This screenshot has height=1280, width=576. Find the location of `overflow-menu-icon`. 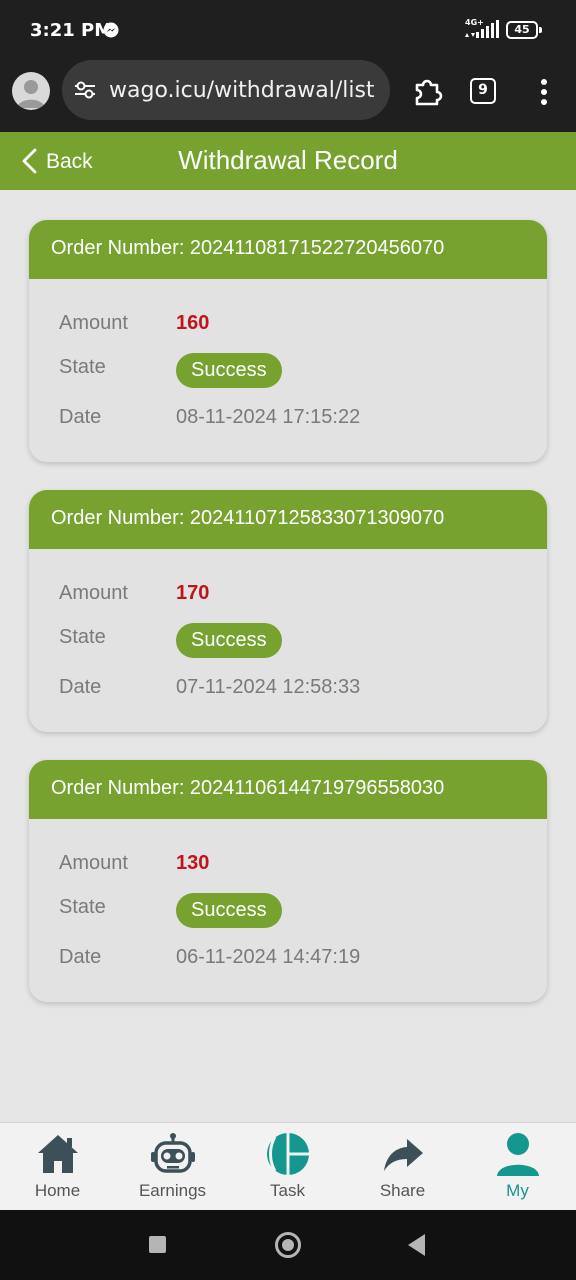

overflow-menu-icon is located at coordinates (544, 92).